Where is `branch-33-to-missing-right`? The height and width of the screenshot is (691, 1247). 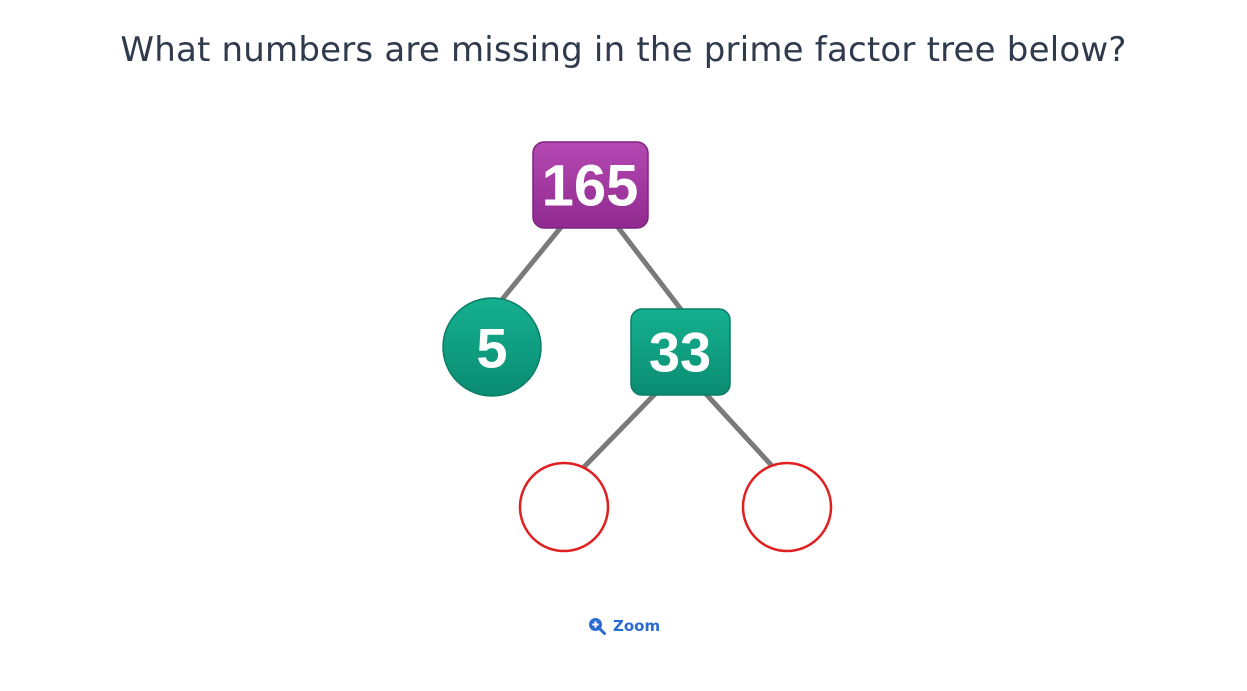 branch-33-to-missing-right is located at coordinates (739, 430).